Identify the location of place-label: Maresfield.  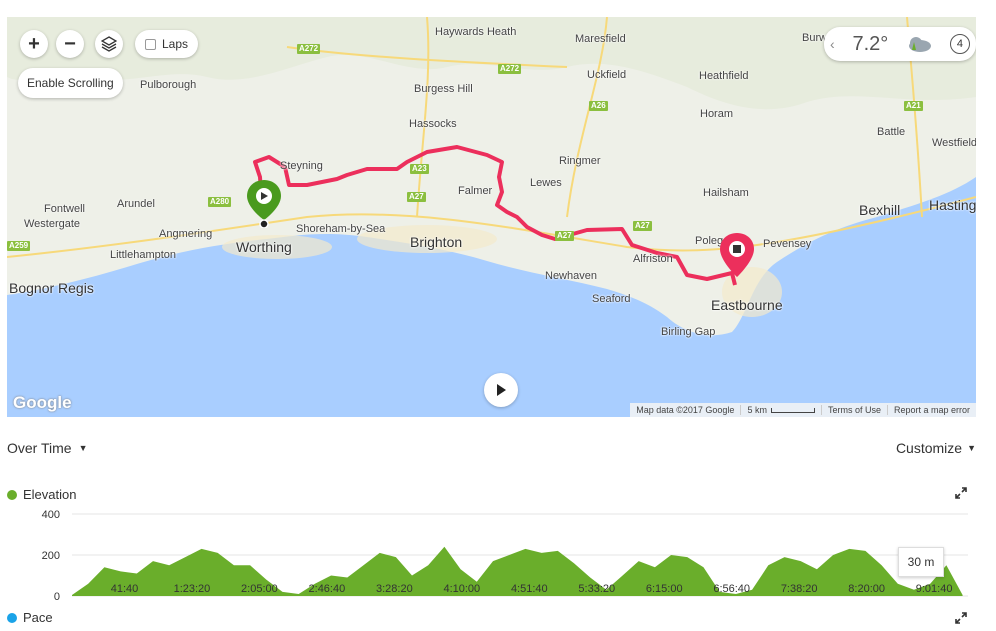
(600, 39).